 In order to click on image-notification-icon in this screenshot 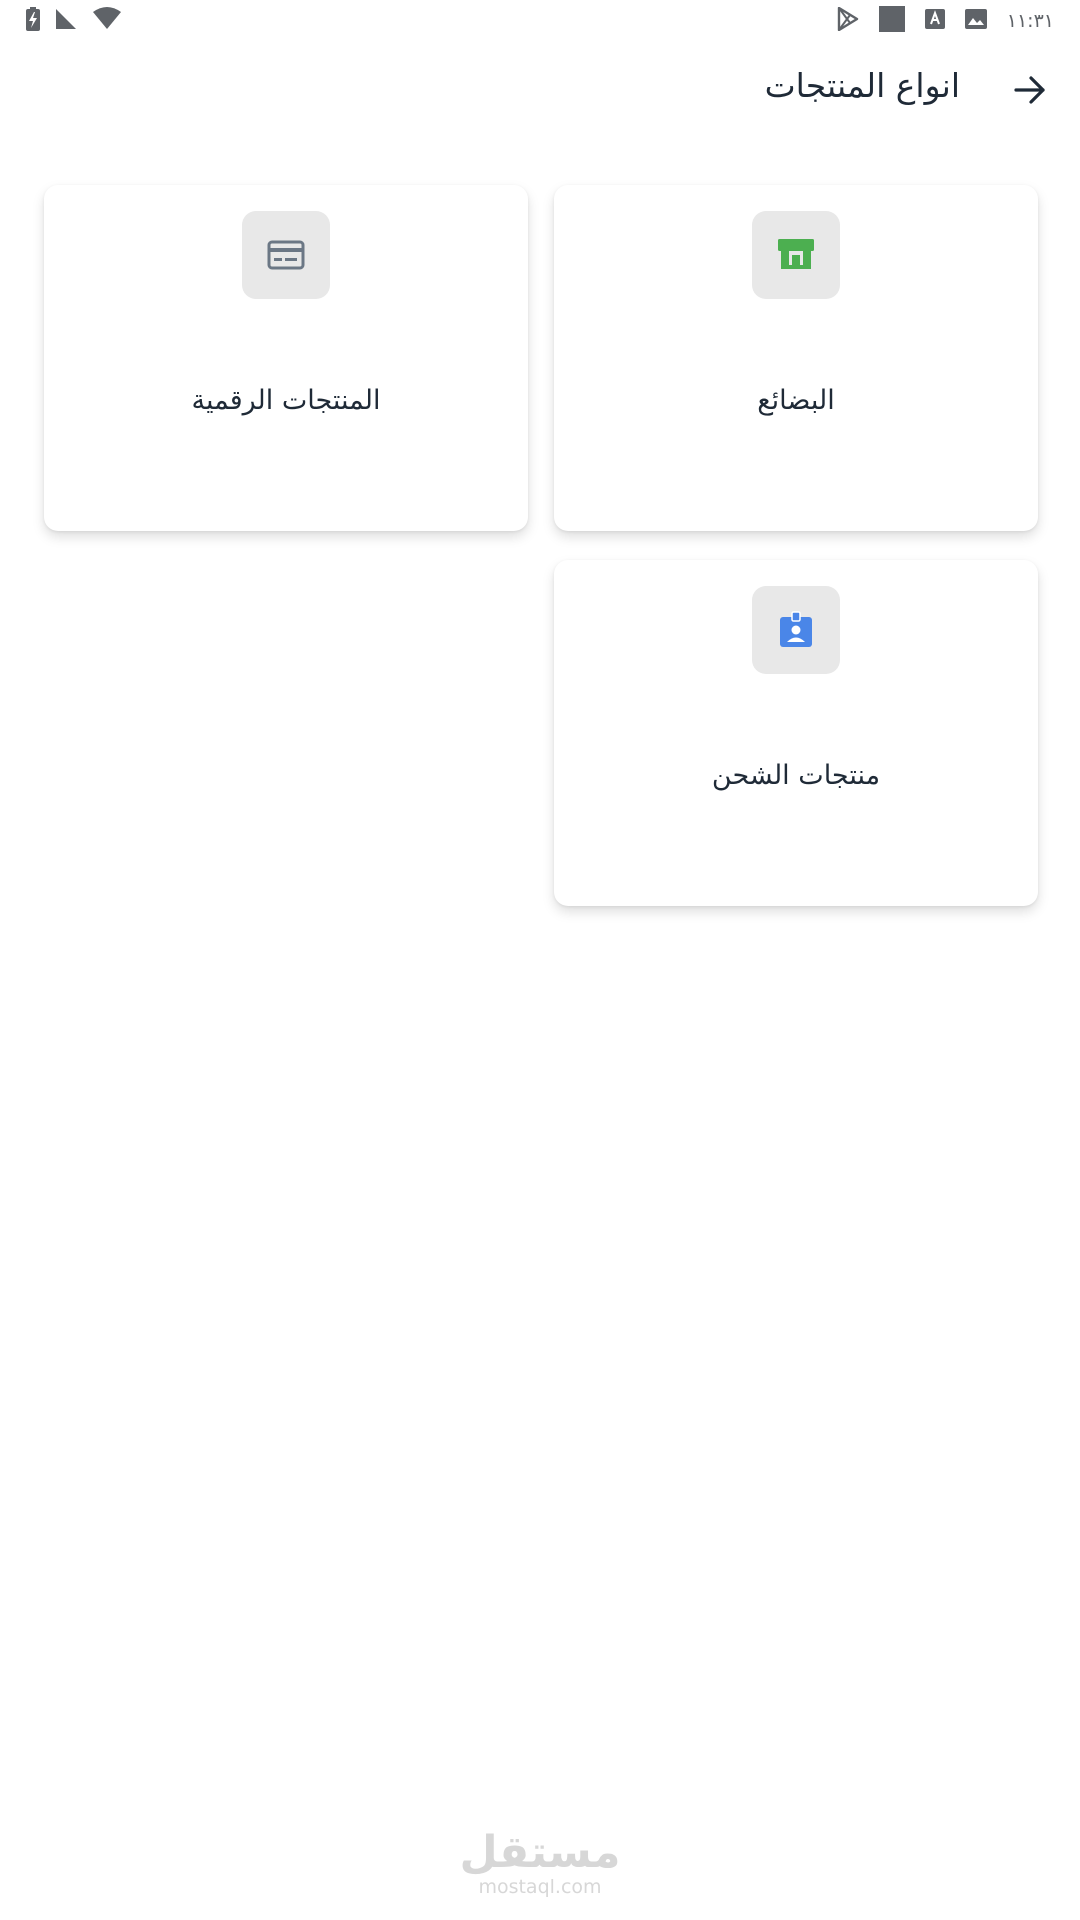, I will do `click(975, 21)`.